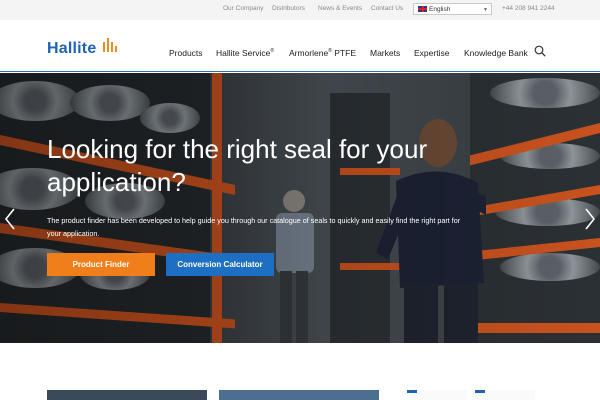  I want to click on chevron-left-icon, so click(10, 219).